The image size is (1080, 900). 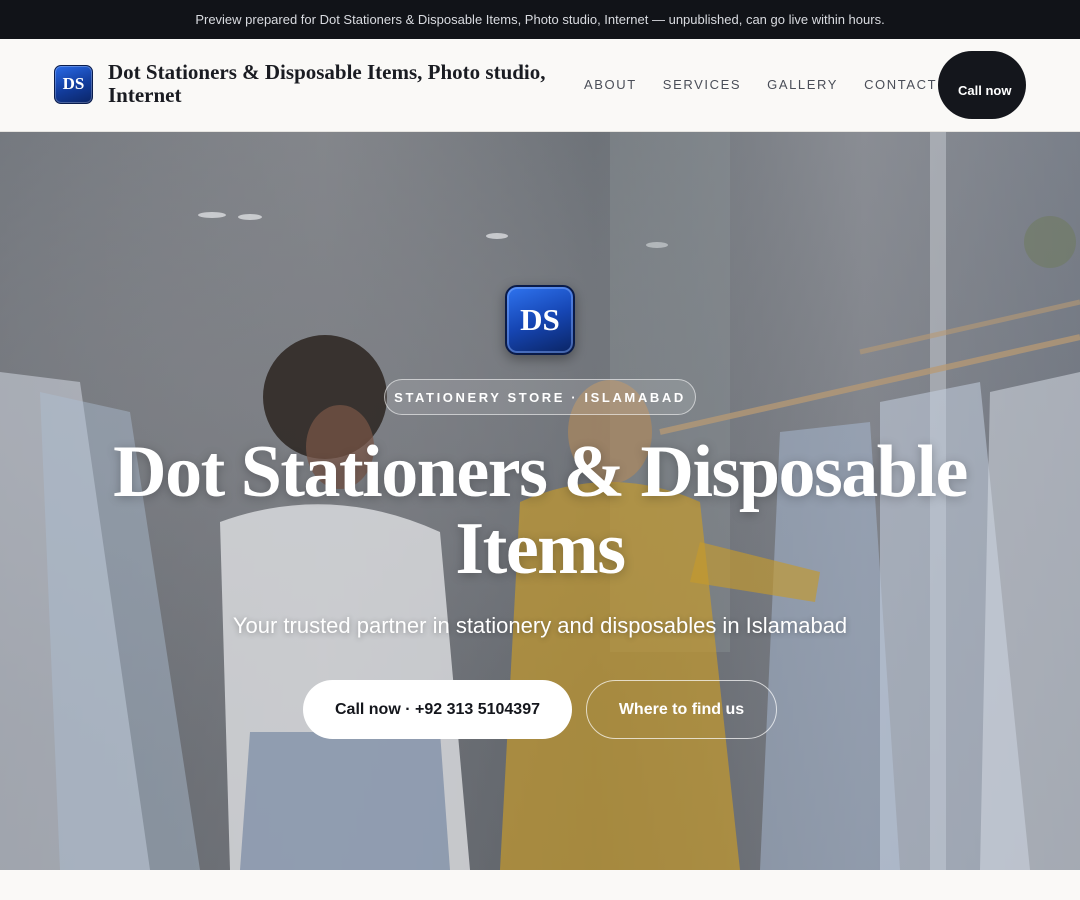 What do you see at coordinates (437, 709) in the screenshot?
I see `call-now-button: Call now · +92 313 5104397` at bounding box center [437, 709].